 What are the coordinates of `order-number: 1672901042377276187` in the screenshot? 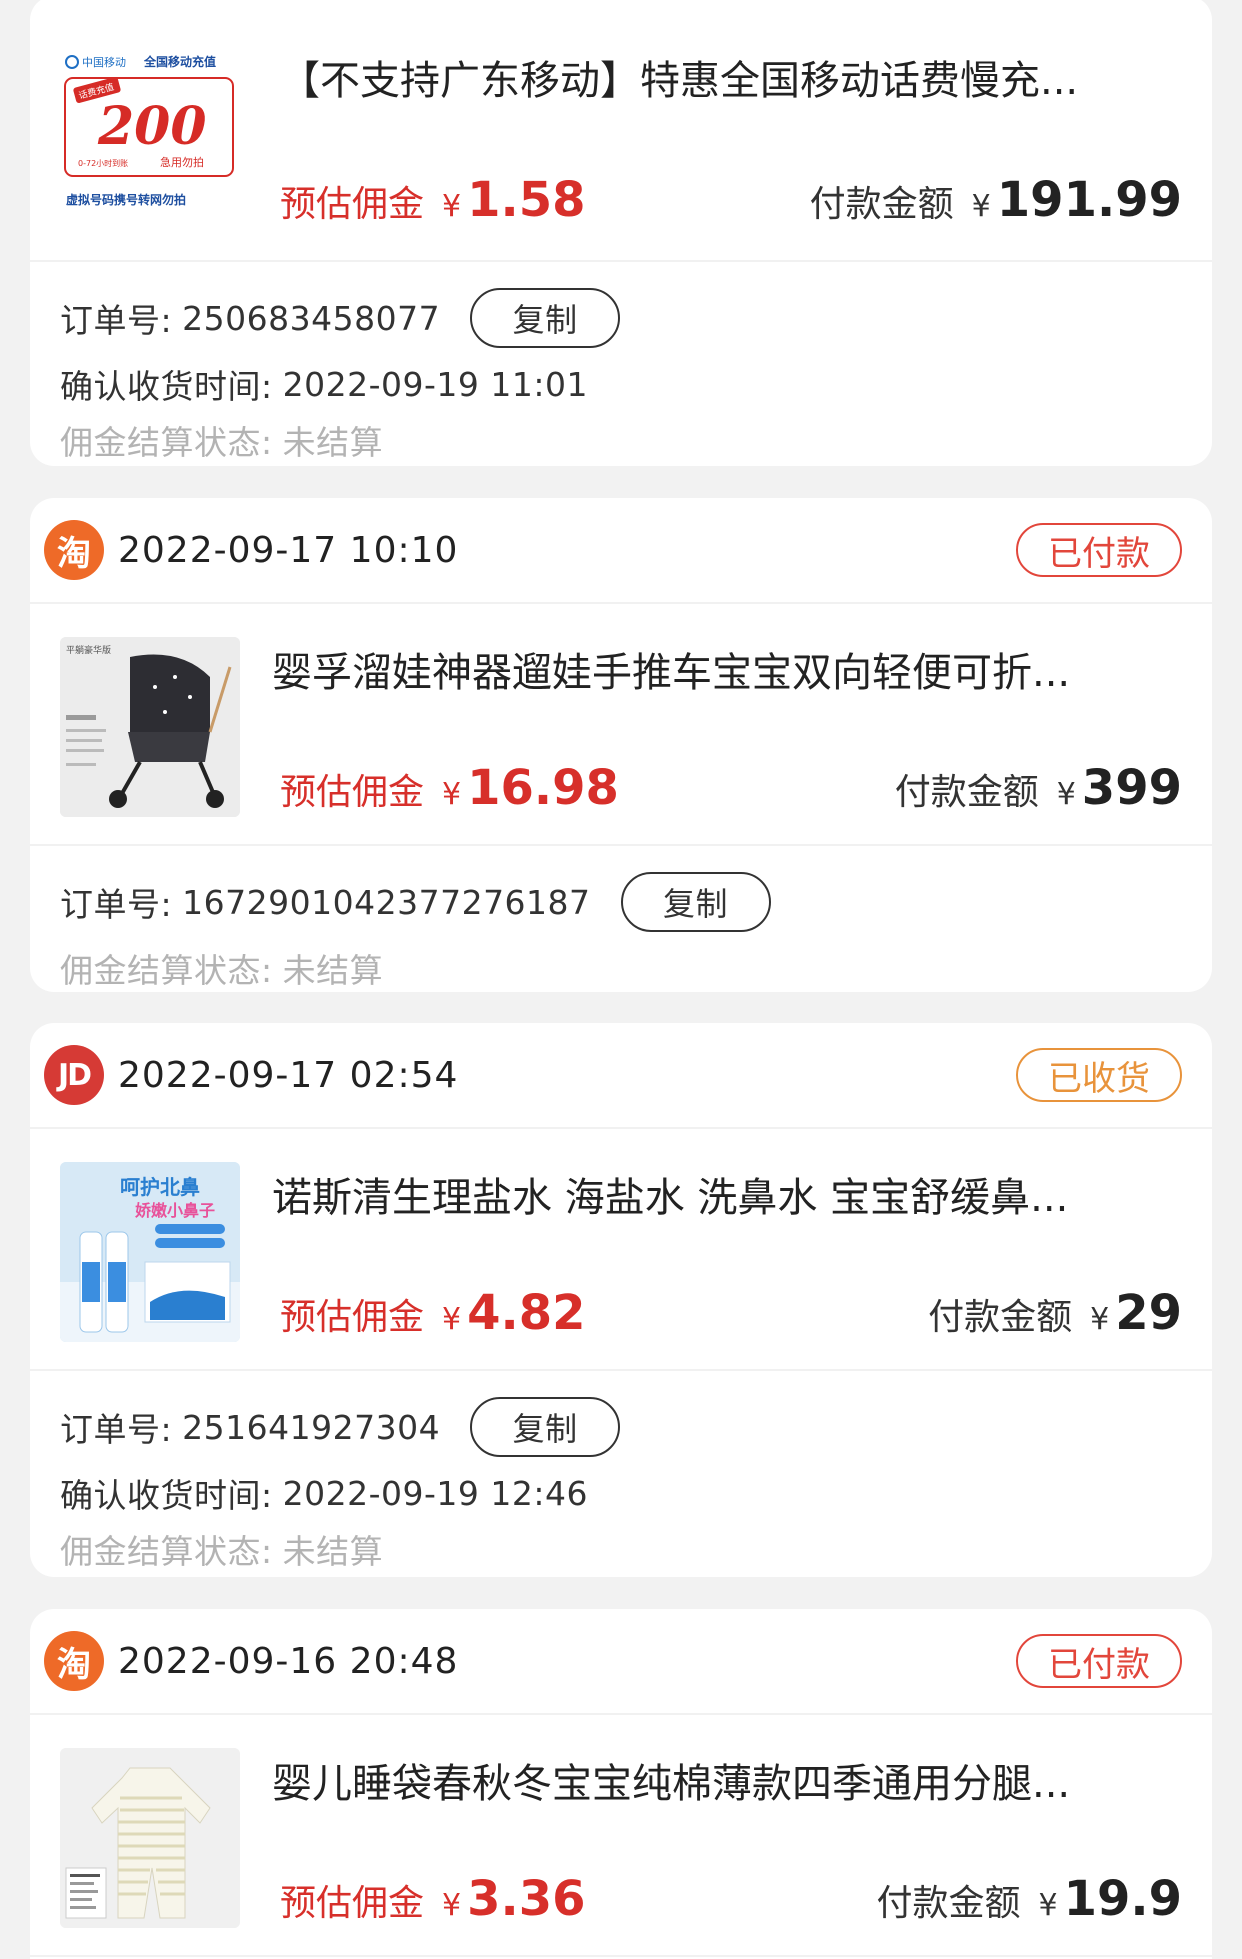 It's located at (386, 902).